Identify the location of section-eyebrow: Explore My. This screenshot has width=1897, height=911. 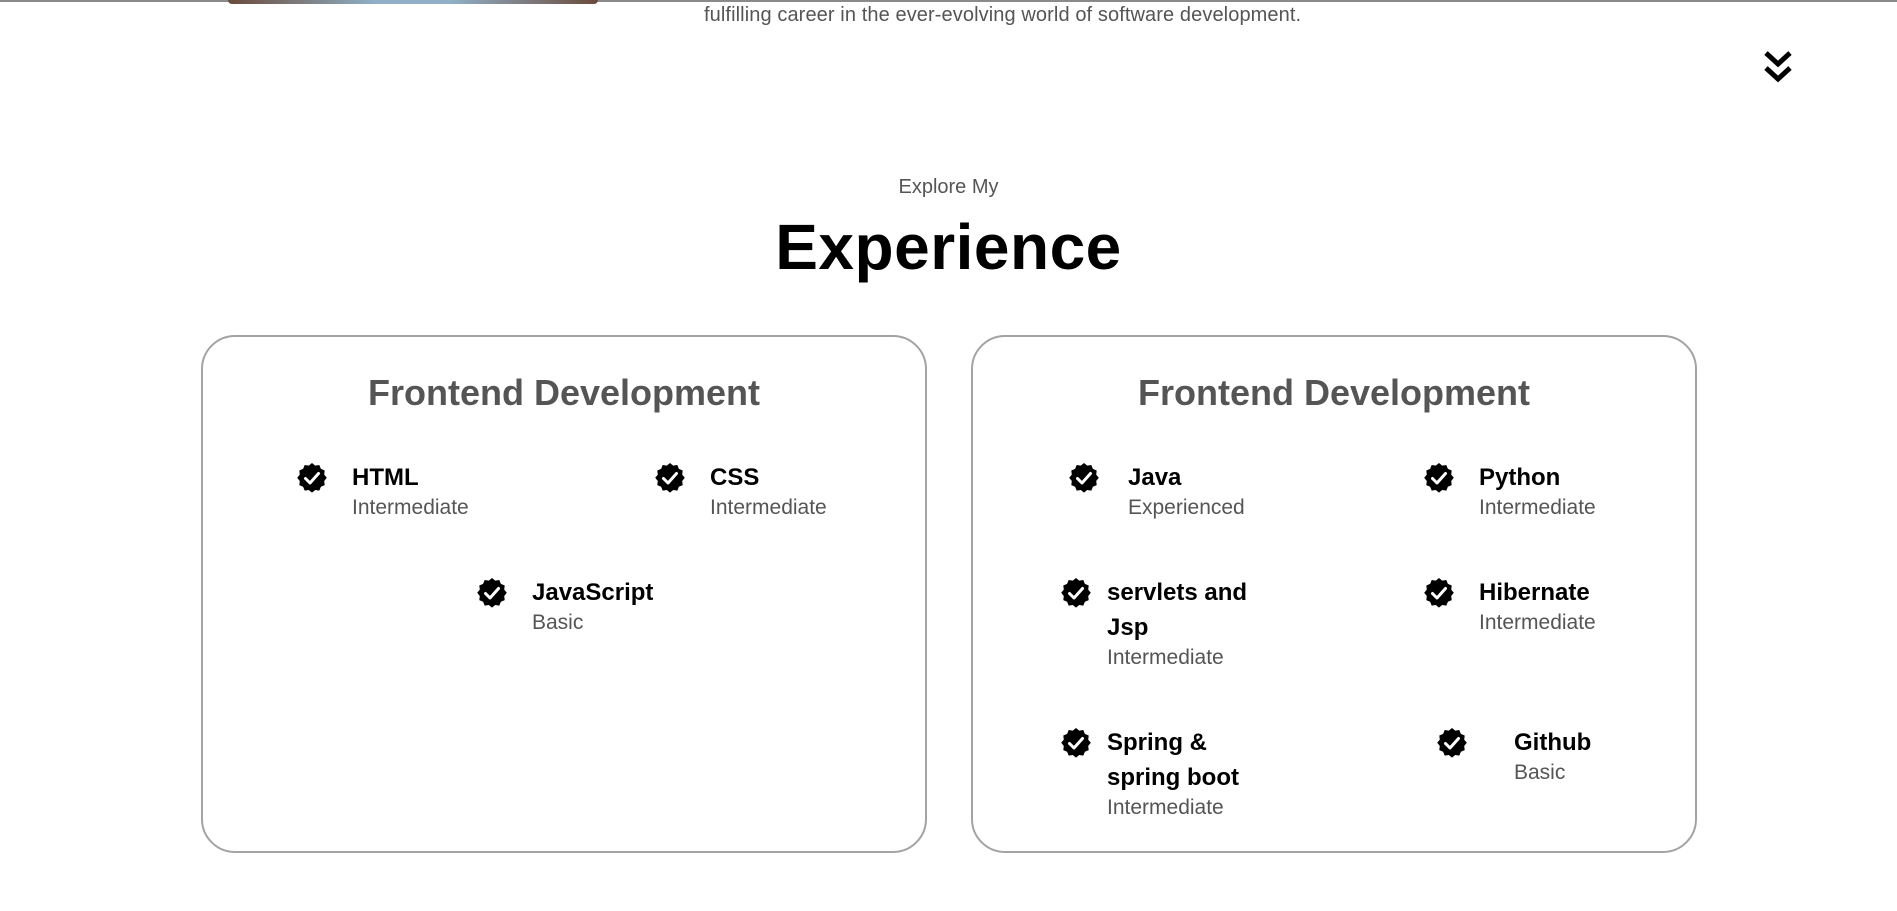
(948, 187).